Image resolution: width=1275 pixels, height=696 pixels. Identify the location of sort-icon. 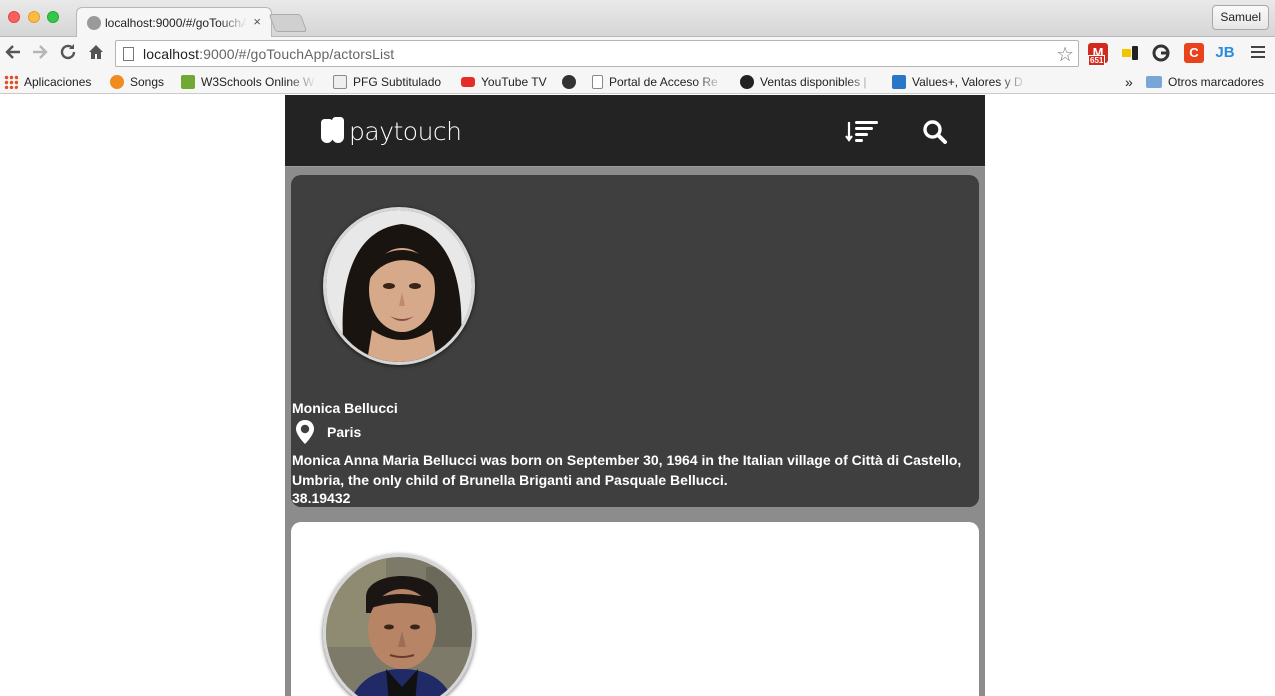
(862, 131).